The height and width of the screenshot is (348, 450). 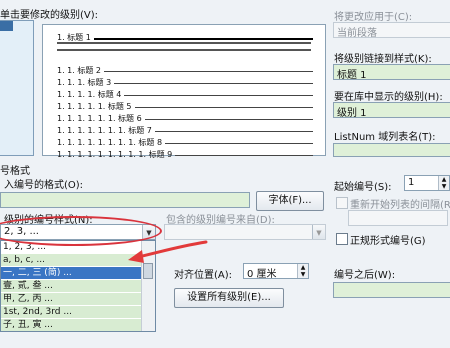 I want to click on apply-to-value: 当前段落, so click(x=357, y=33).